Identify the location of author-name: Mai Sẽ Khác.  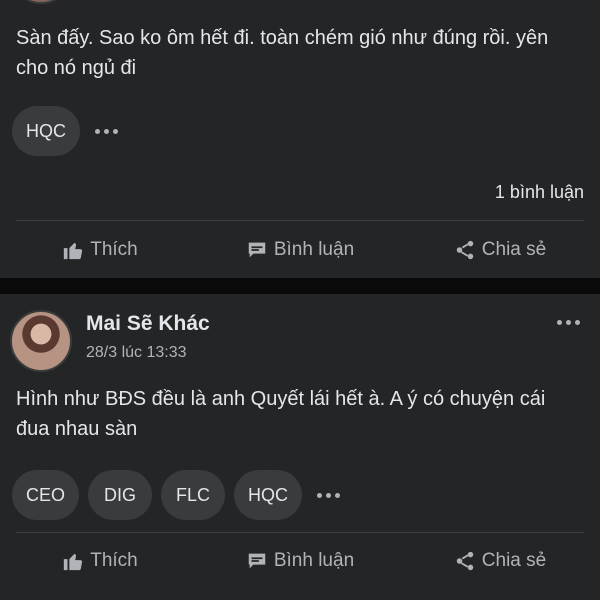
(148, 324).